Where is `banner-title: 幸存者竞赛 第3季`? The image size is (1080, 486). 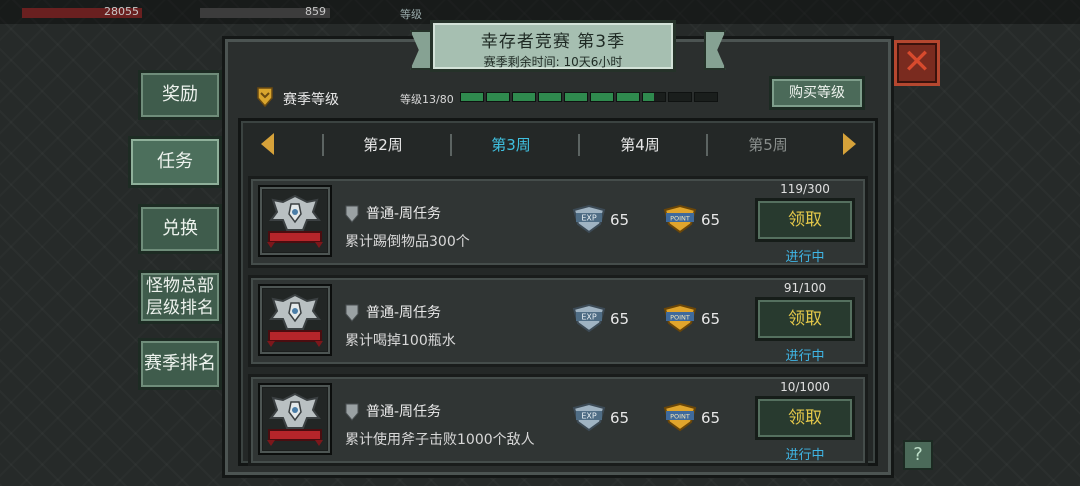 banner-title: 幸存者竞赛 第3季 is located at coordinates (553, 42).